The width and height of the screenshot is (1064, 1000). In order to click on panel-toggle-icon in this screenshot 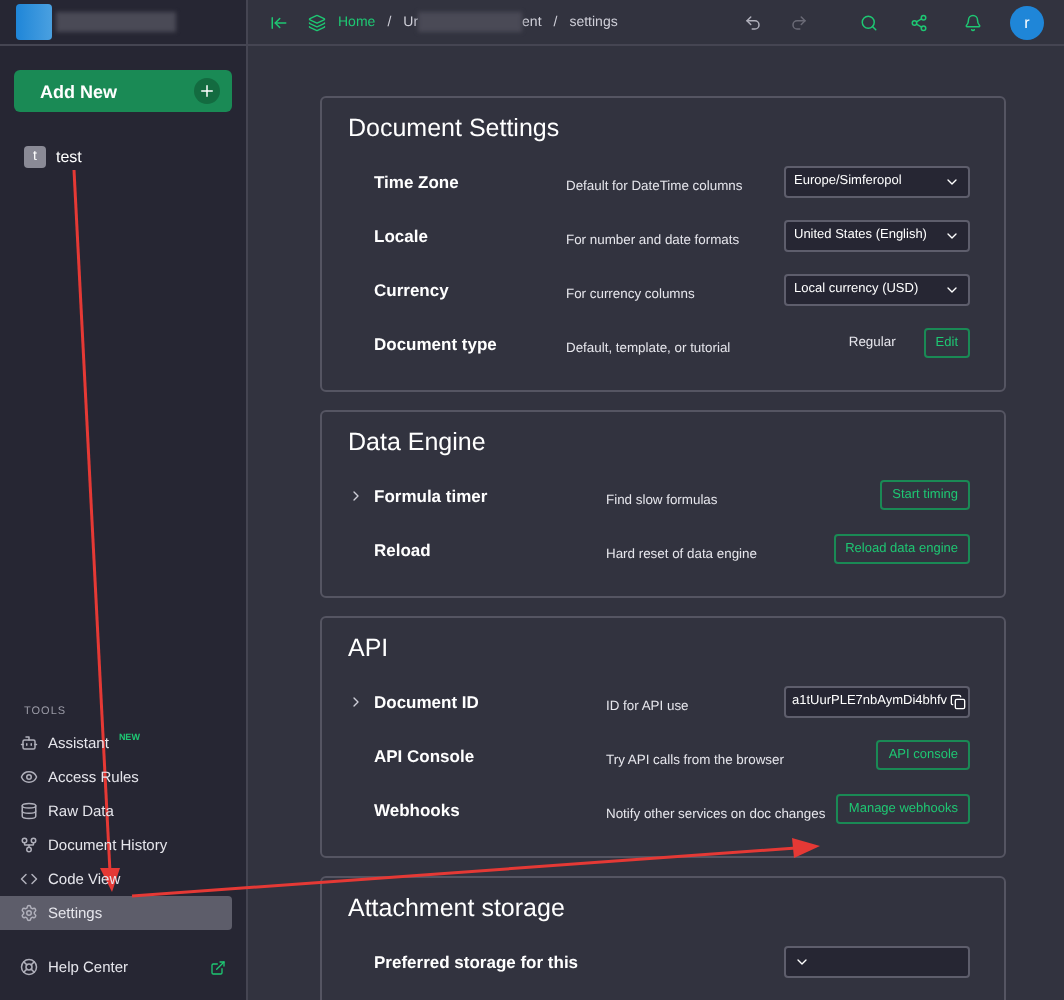, I will do `click(279, 22)`.